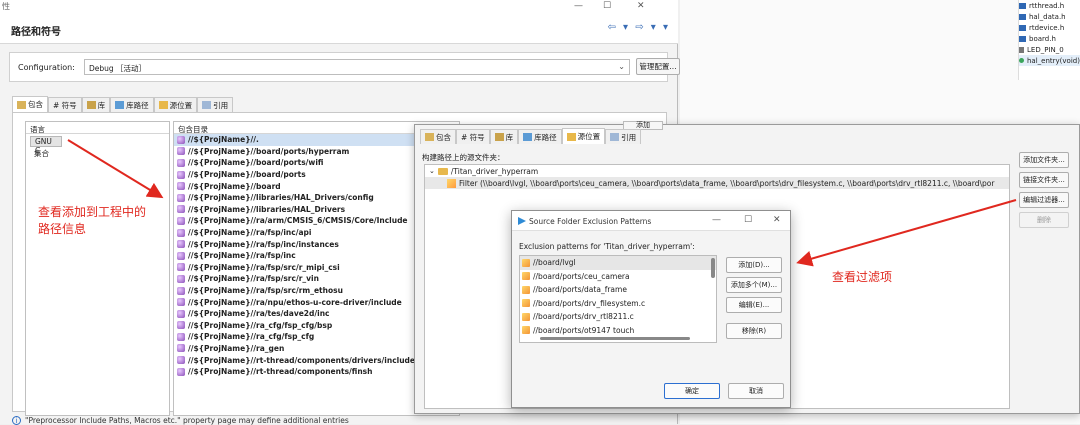 The image size is (1080, 425). I want to click on outline-item: hal_data.h, so click(1049, 16).